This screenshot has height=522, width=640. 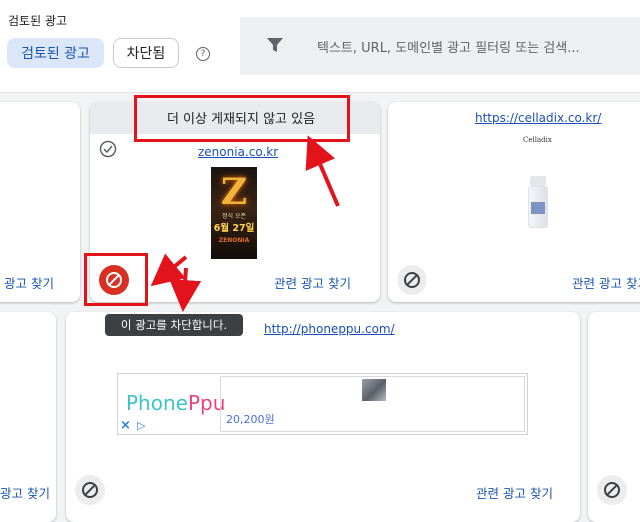 What do you see at coordinates (174, 325) in the screenshot?
I see `block-tooltip: 이 광고를 차단합니다.` at bounding box center [174, 325].